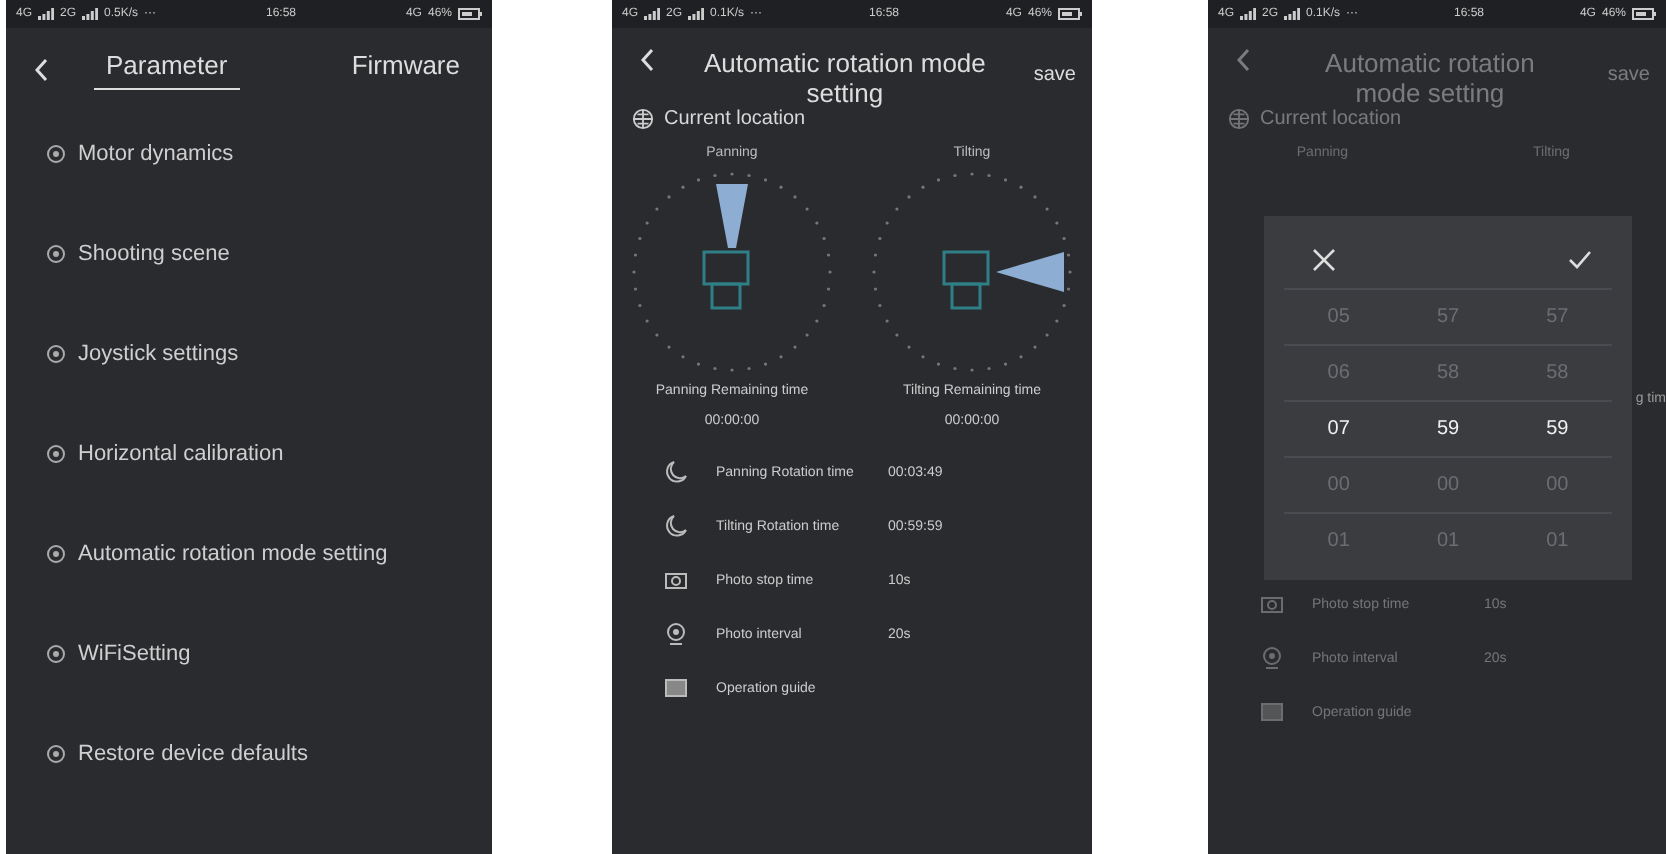 The height and width of the screenshot is (854, 1666). I want to click on menu-item: Horizontal calibration, so click(269, 454).